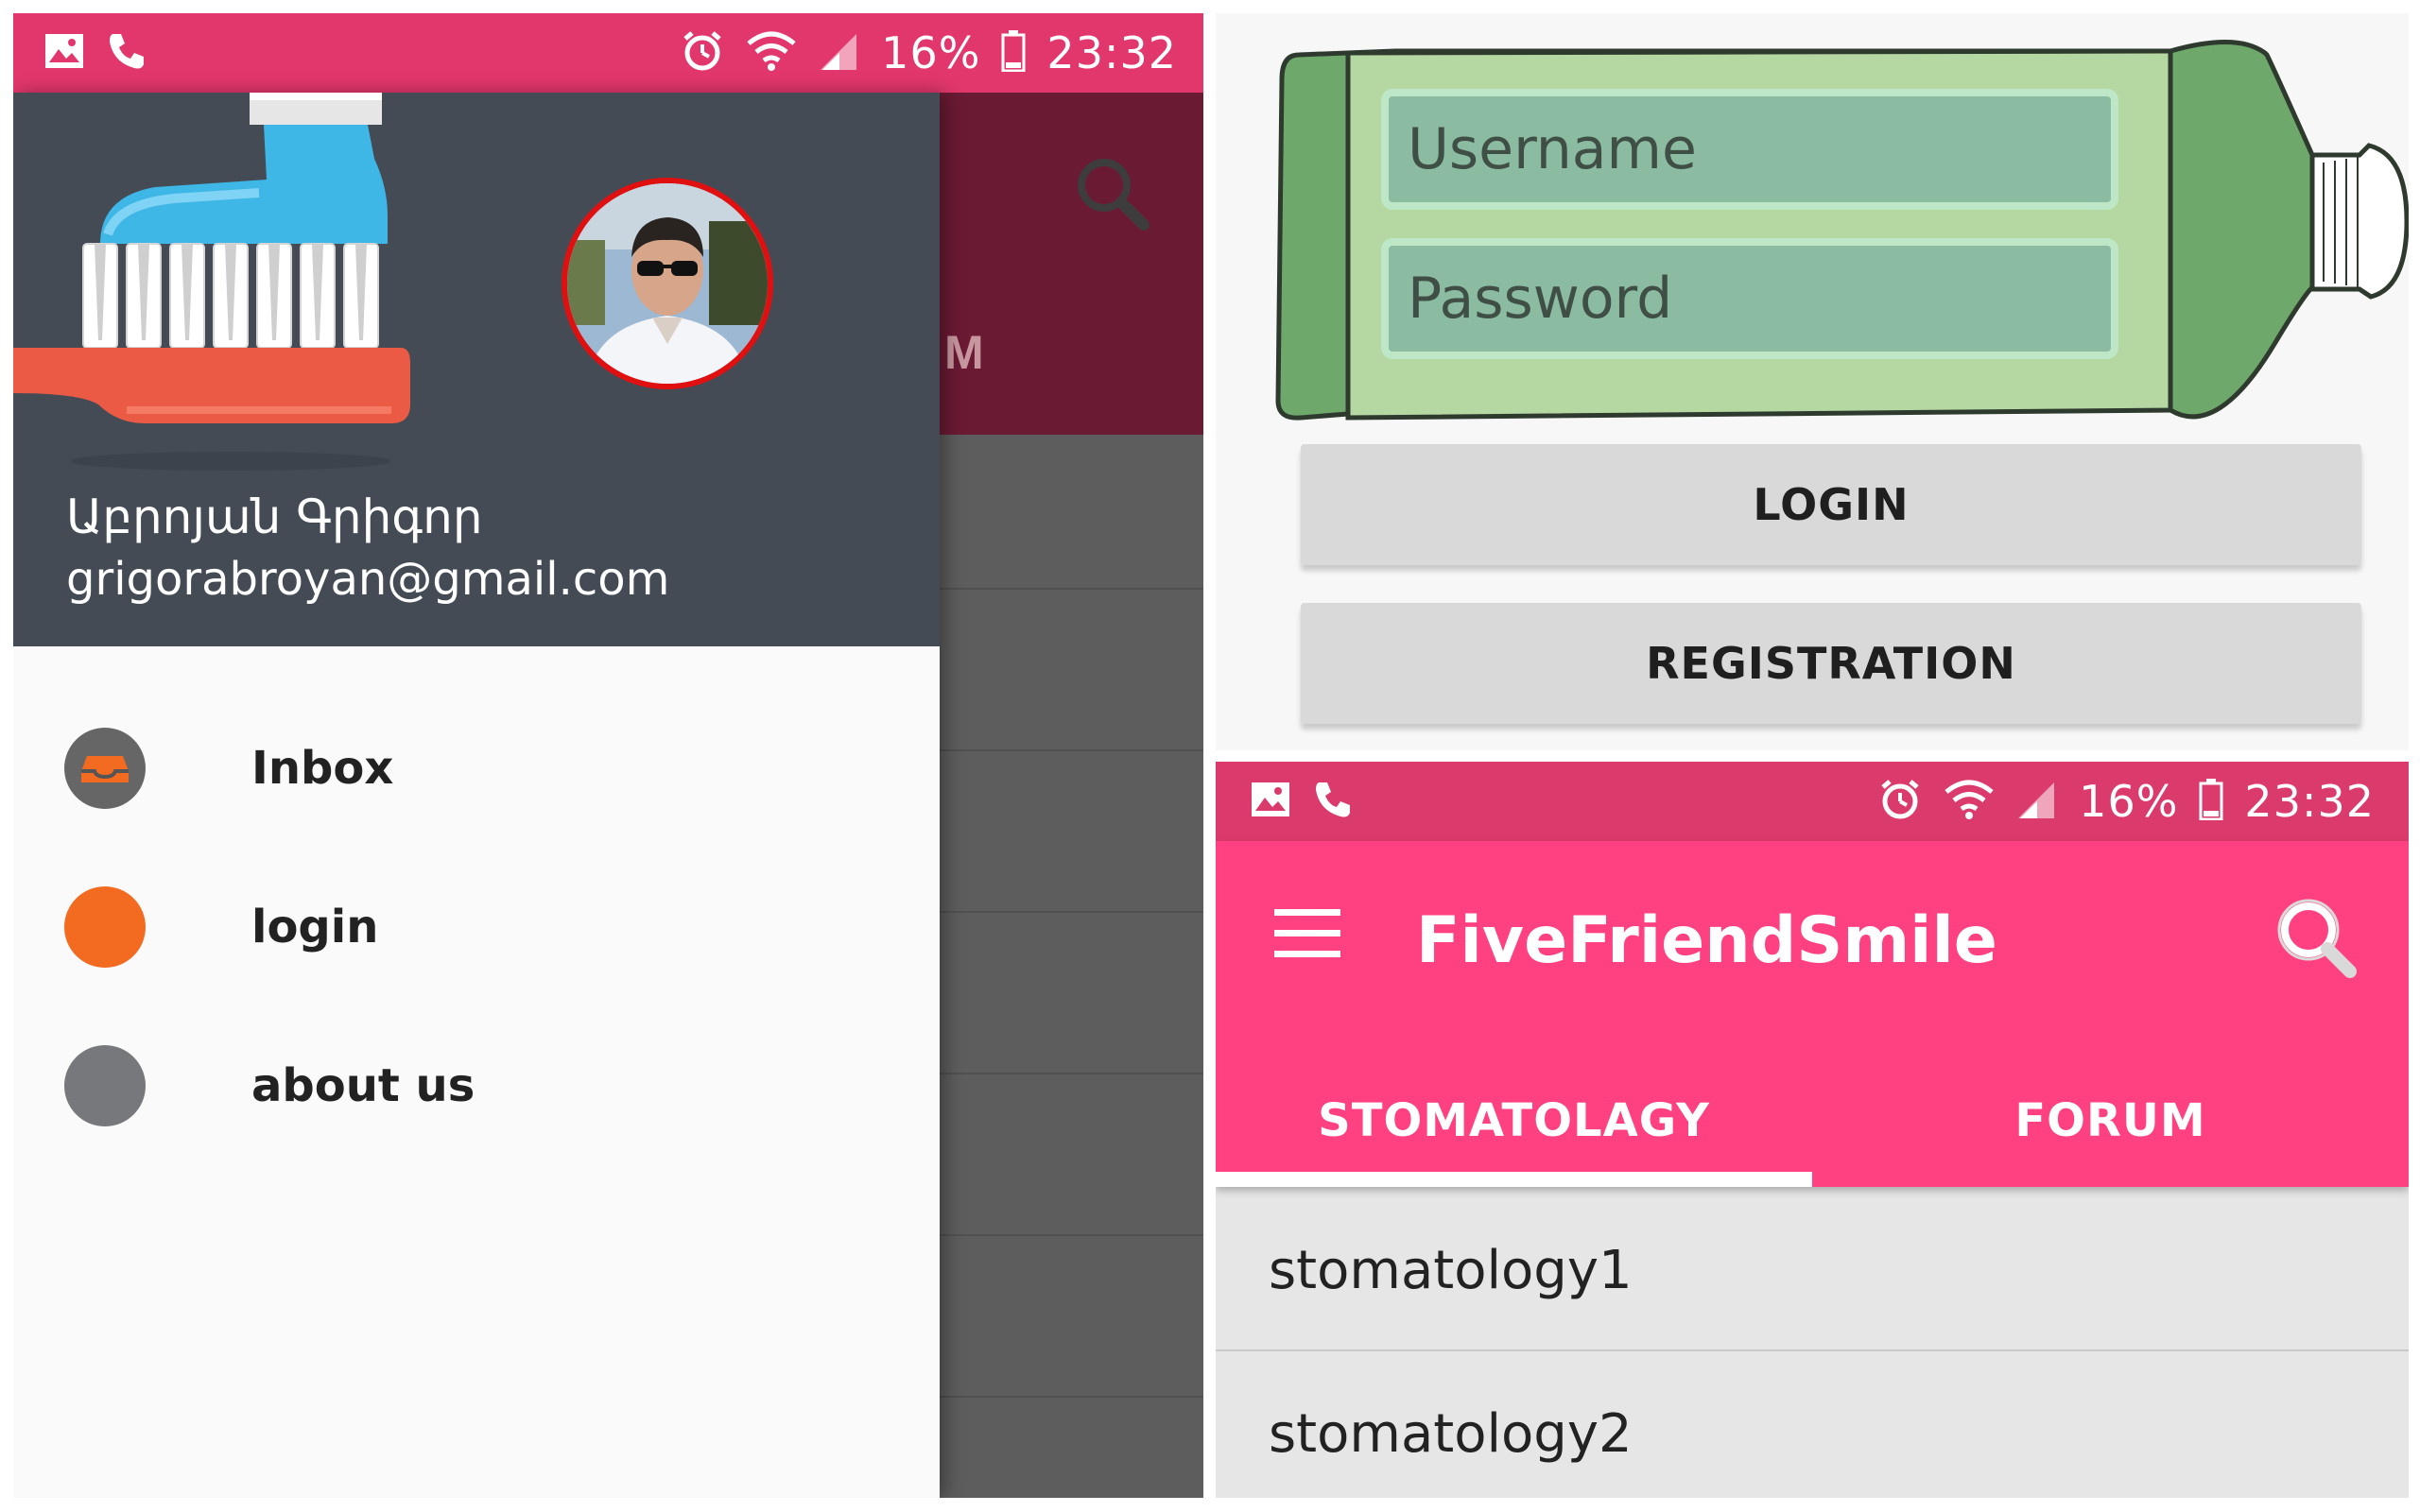 This screenshot has height=1512, width=2420. What do you see at coordinates (363, 1085) in the screenshot?
I see `drawer-item-label: about us` at bounding box center [363, 1085].